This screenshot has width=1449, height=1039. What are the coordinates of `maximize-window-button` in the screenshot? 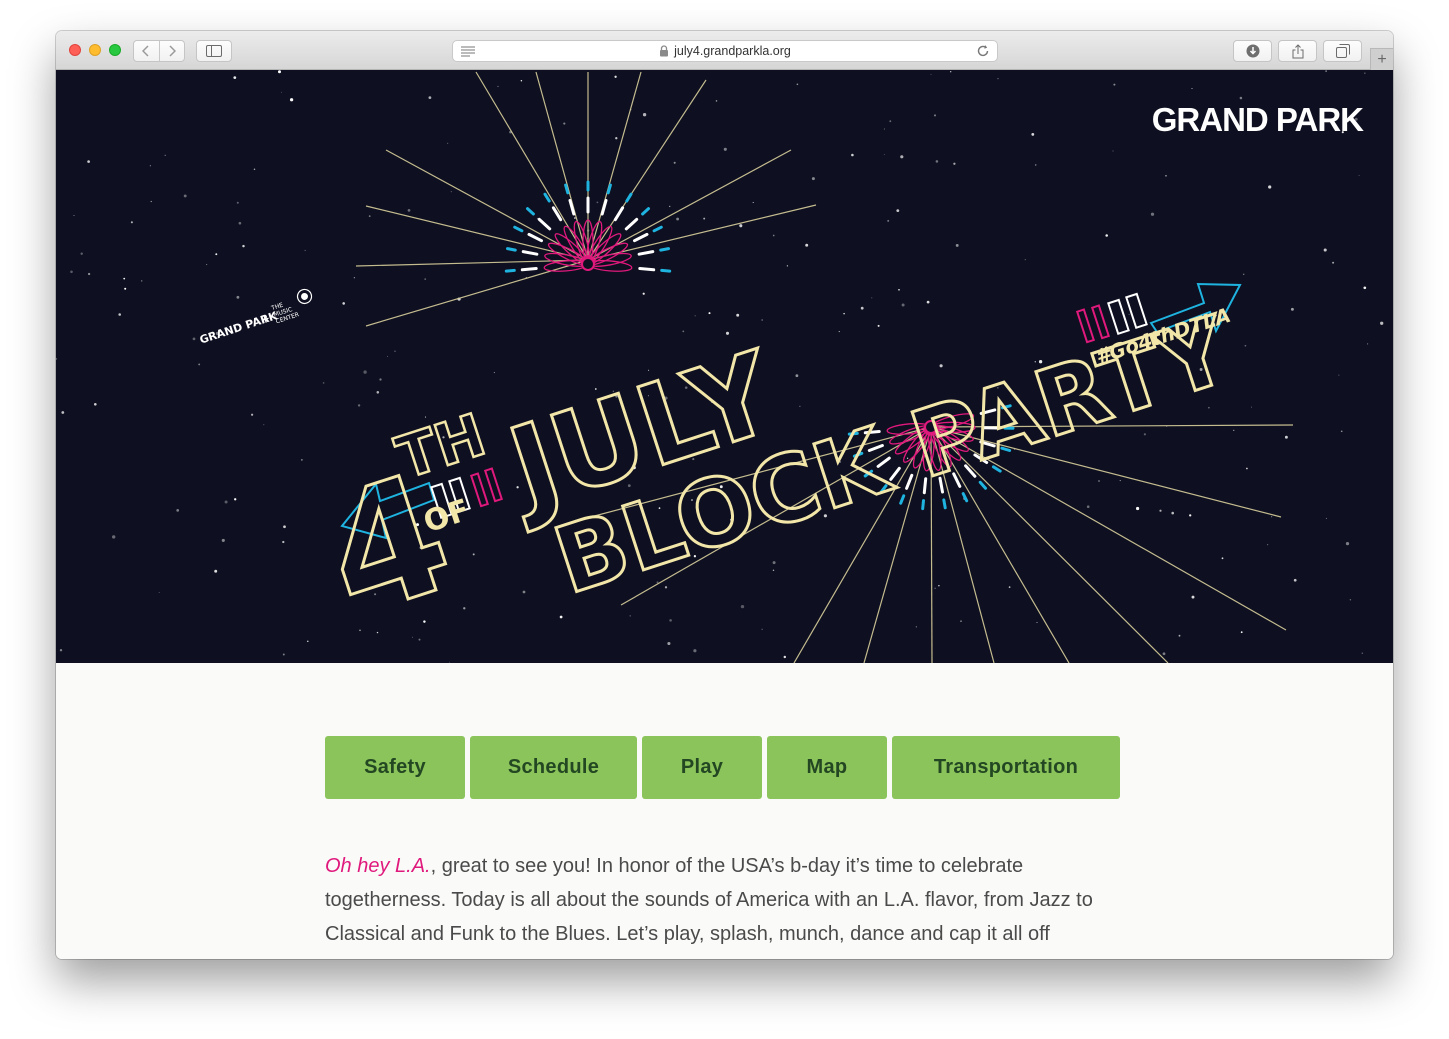 It's located at (115, 50).